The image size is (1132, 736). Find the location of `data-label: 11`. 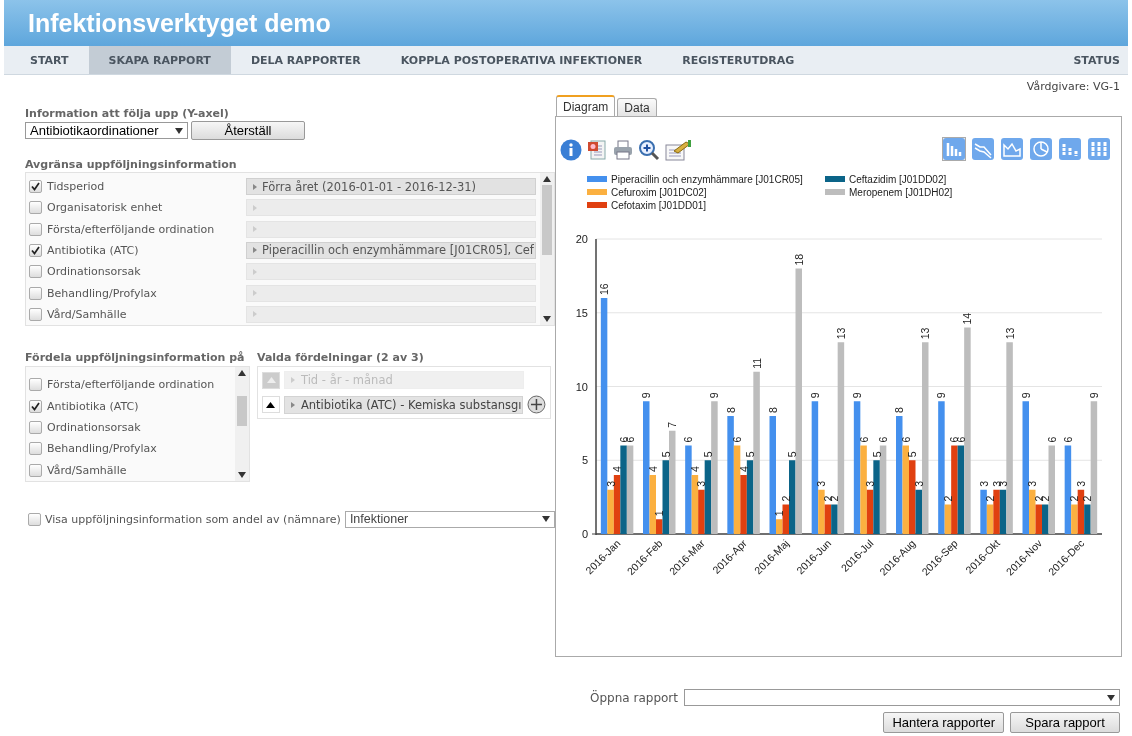

data-label: 11 is located at coordinates (756, 363).